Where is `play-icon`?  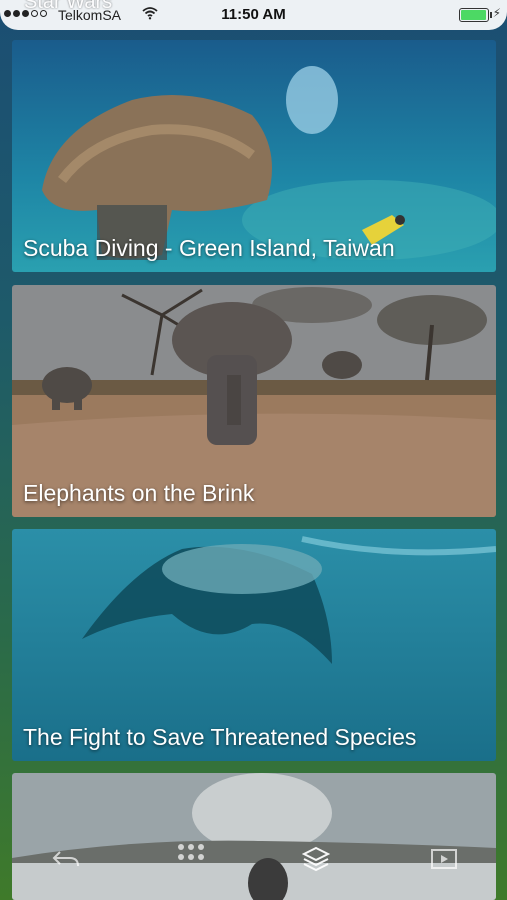
play-icon is located at coordinates (444, 861).